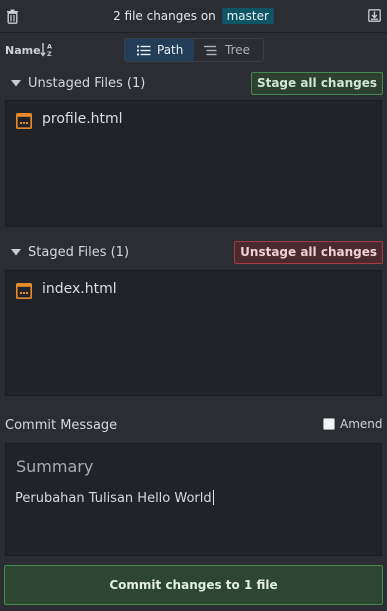 Image resolution: width=387 pixels, height=611 pixels. Describe the element at coordinates (361, 424) in the screenshot. I see `amend-label: Amend` at that location.